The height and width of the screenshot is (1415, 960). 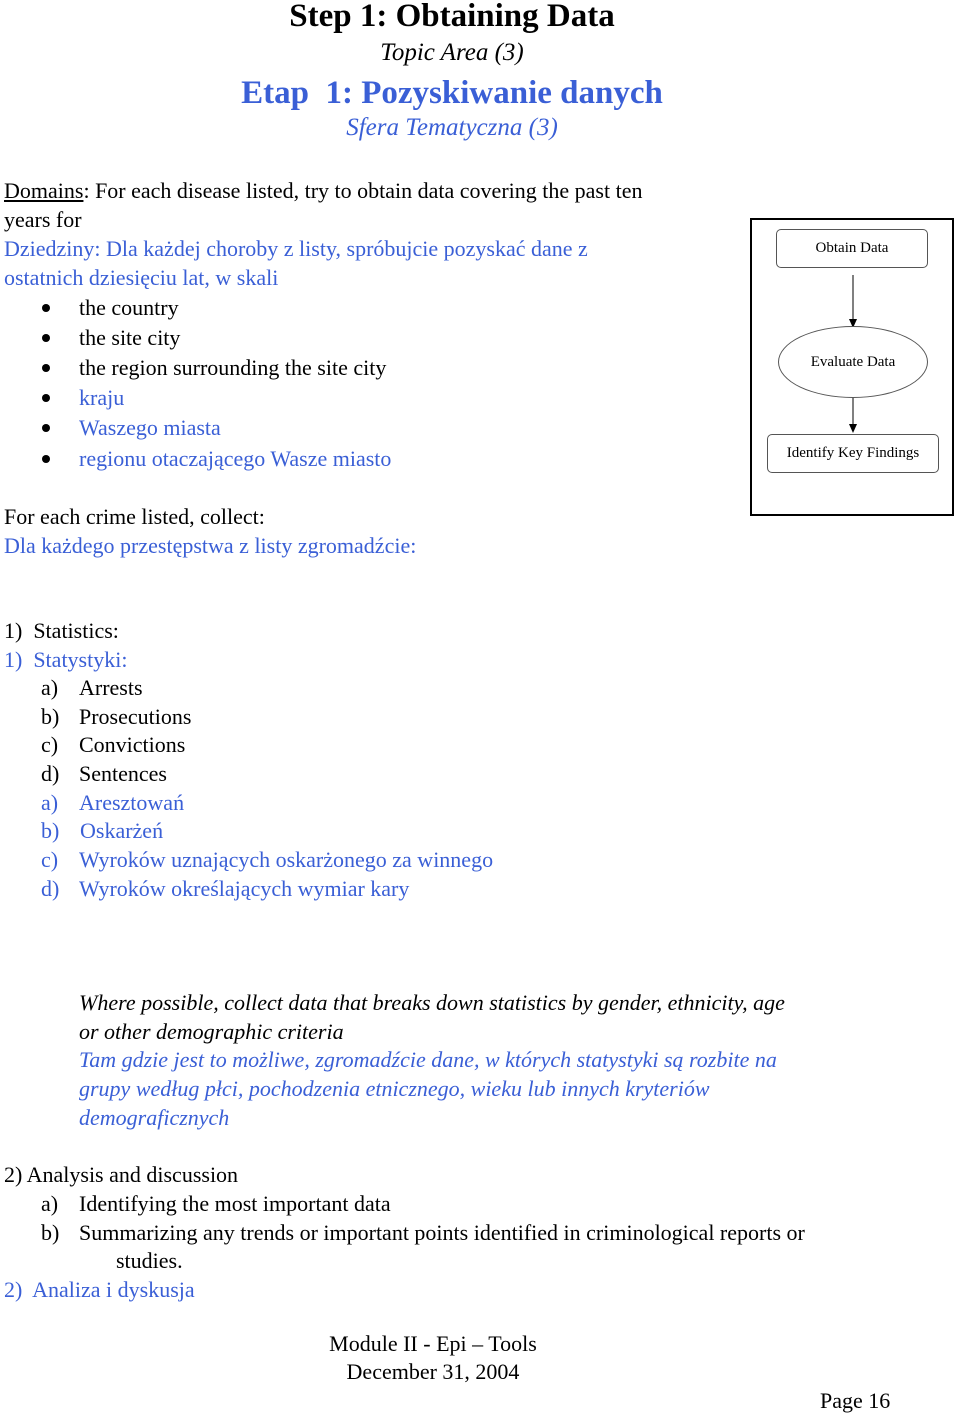 What do you see at coordinates (44, 190) in the screenshot?
I see `domains-label: Domains` at bounding box center [44, 190].